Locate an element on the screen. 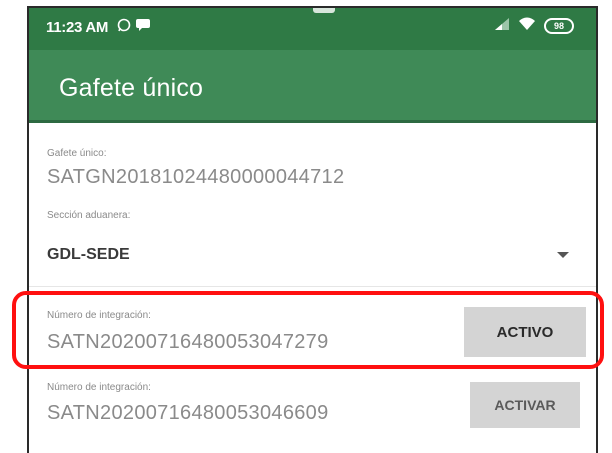 The image size is (612, 453). badge-label: Gafete único: is located at coordinates (77, 153).